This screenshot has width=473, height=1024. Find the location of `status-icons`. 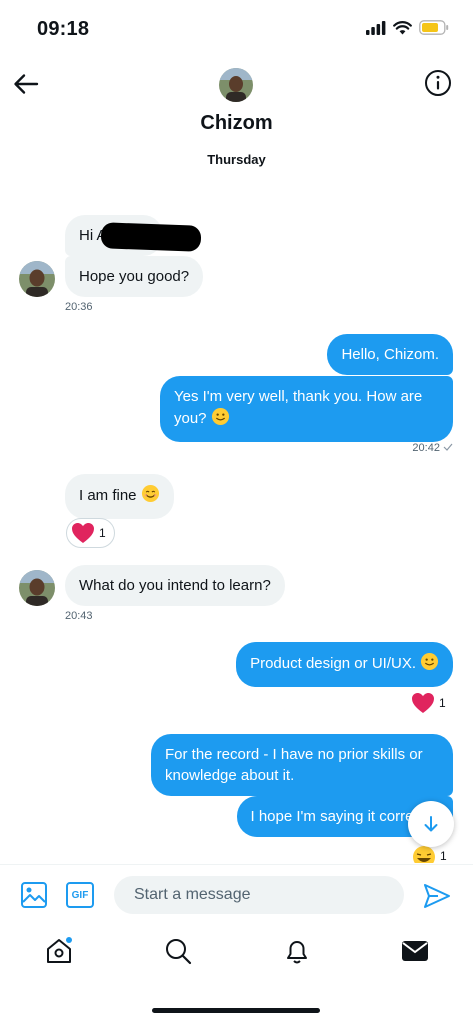

status-icons is located at coordinates (407, 27).